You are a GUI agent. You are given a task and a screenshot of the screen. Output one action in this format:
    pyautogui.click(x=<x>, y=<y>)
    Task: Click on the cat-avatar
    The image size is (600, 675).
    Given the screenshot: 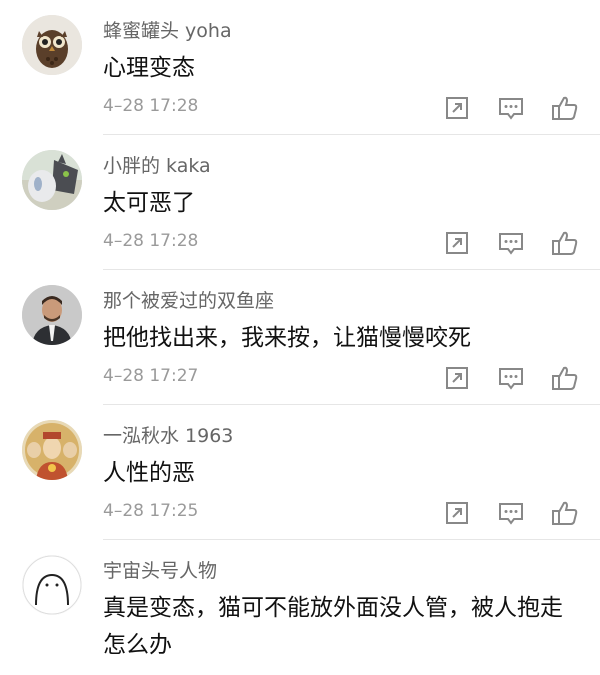 What is the action you would take?
    pyautogui.click(x=52, y=180)
    